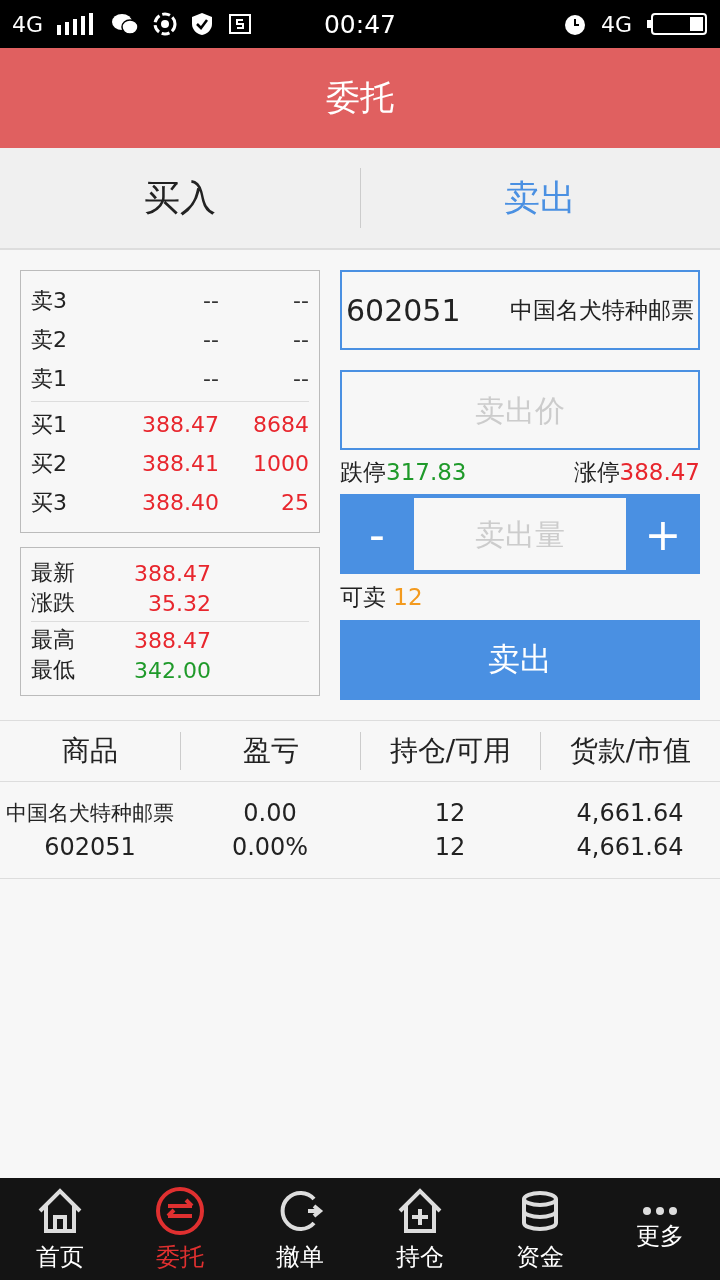 The width and height of the screenshot is (720, 1280). Describe the element at coordinates (270, 751) in the screenshot. I see `column-header: 盈亏` at that location.